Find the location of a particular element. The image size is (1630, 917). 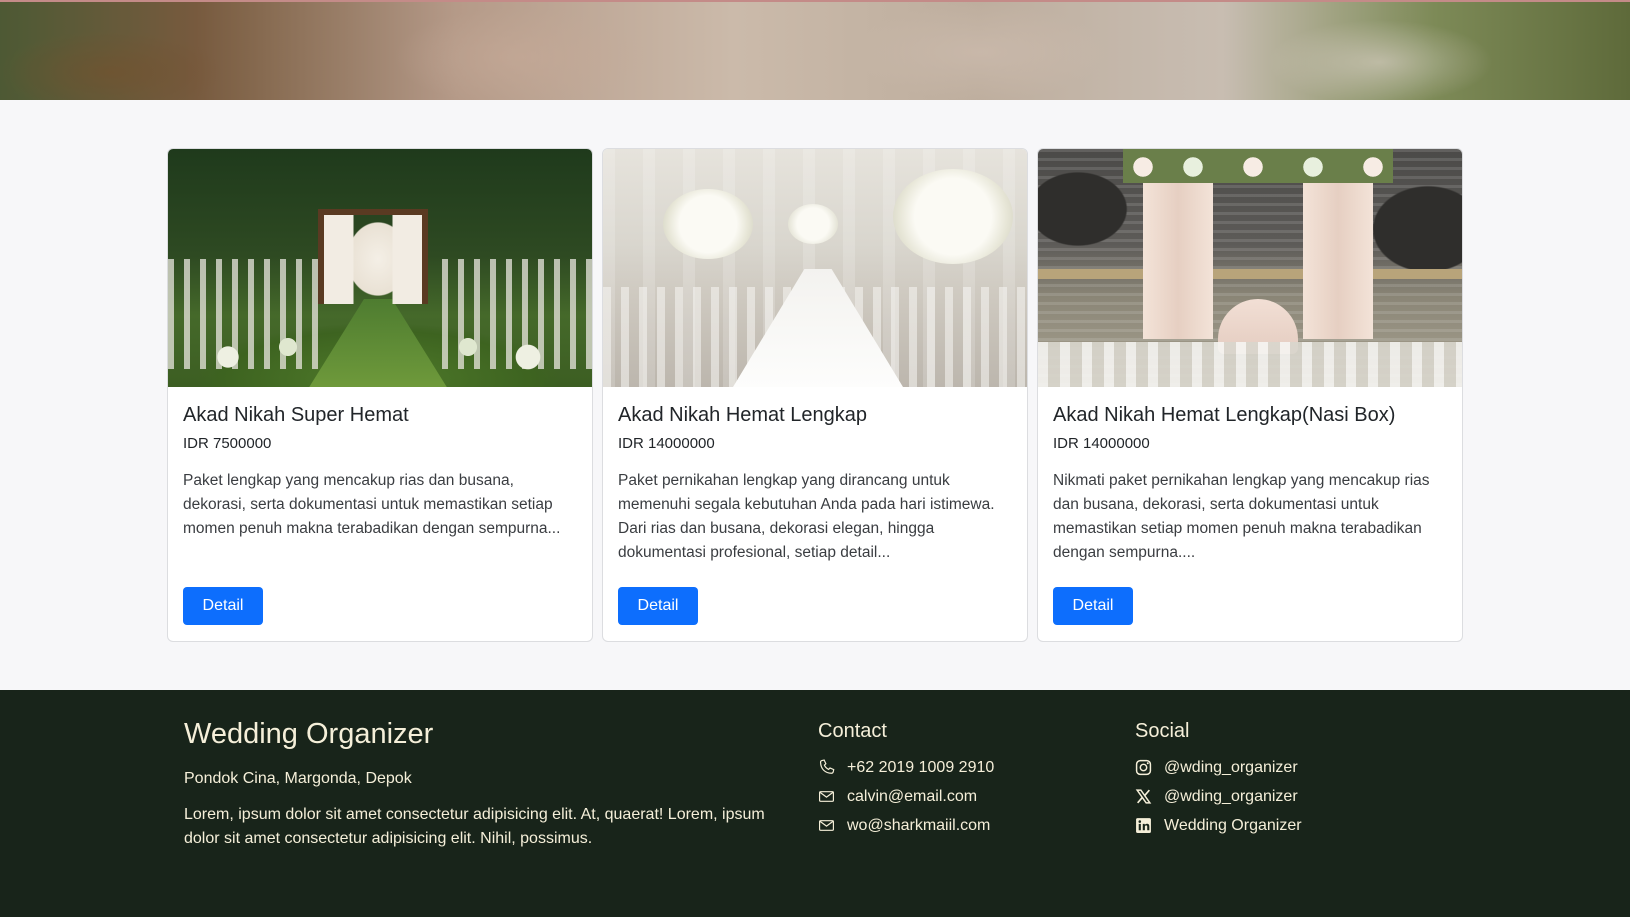

package-image-waterfall is located at coordinates (1250, 268).